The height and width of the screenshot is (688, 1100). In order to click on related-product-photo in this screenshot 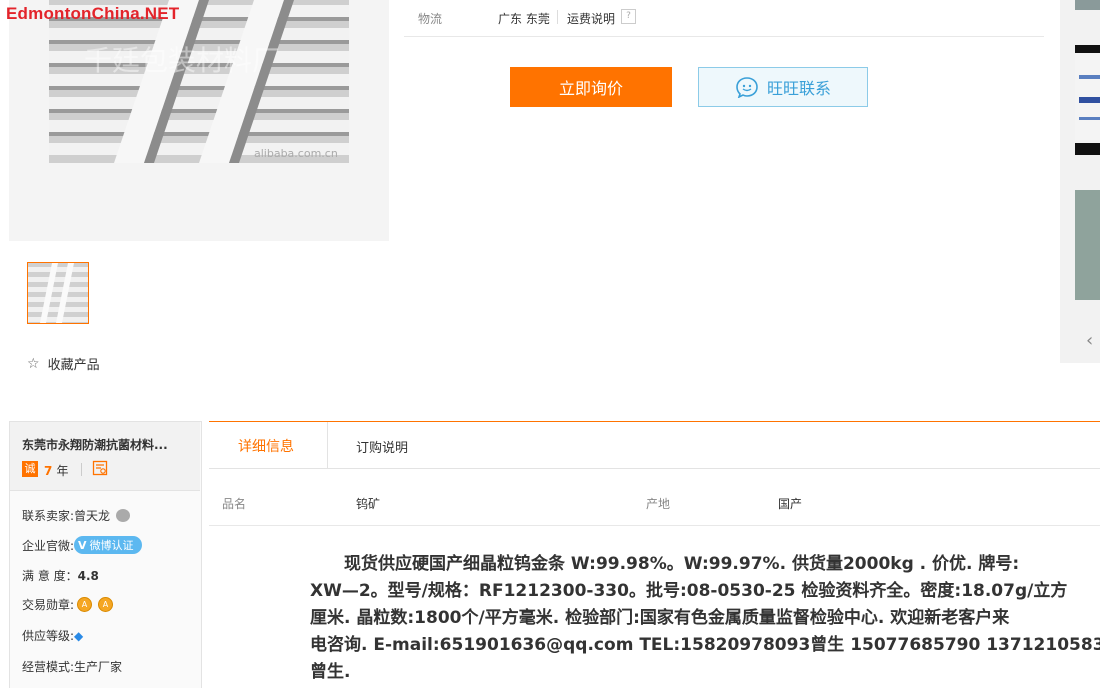, I will do `click(1087, 100)`.